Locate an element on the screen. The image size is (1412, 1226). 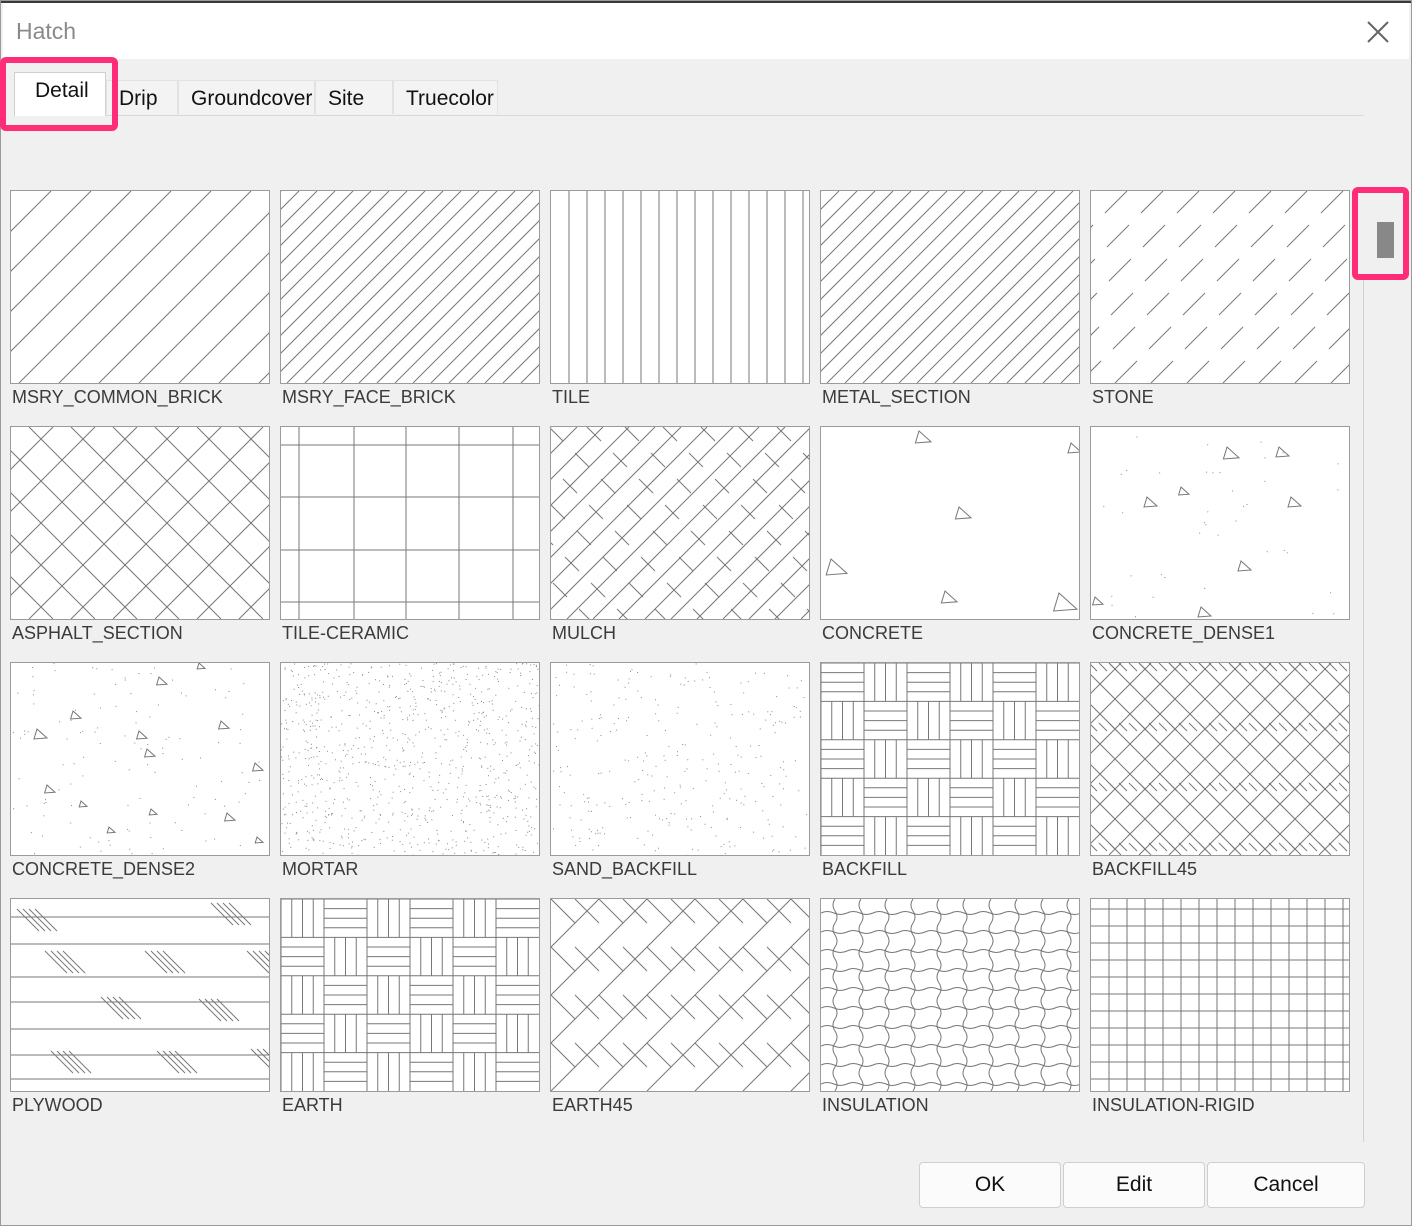
pattern-tile: CONCRETE_DENSE2 is located at coordinates (140, 776).